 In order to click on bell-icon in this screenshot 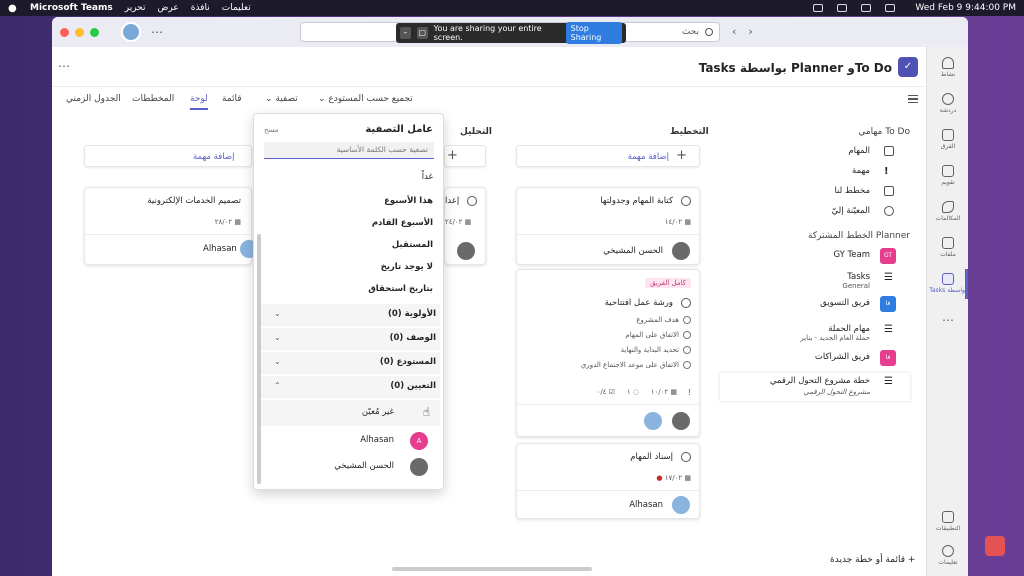, I will do `click(948, 63)`.